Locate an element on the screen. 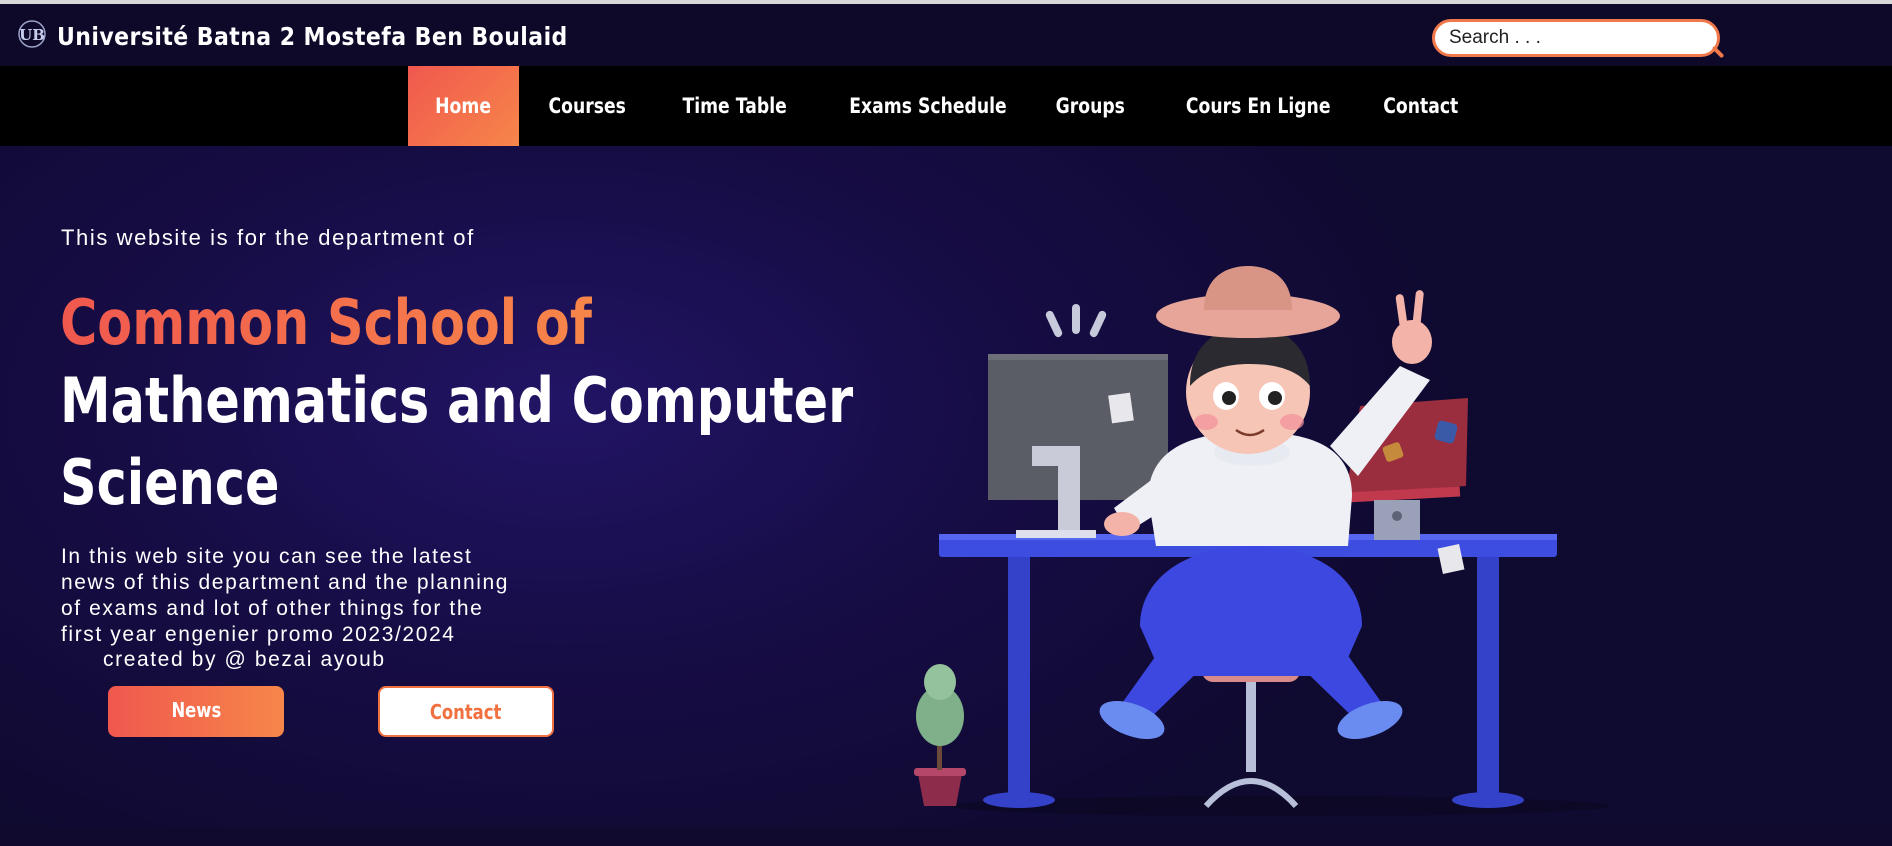 The width and height of the screenshot is (1892, 846). site-title: Université Batna 2 Mostefa Ben Boulaid is located at coordinates (312, 36).